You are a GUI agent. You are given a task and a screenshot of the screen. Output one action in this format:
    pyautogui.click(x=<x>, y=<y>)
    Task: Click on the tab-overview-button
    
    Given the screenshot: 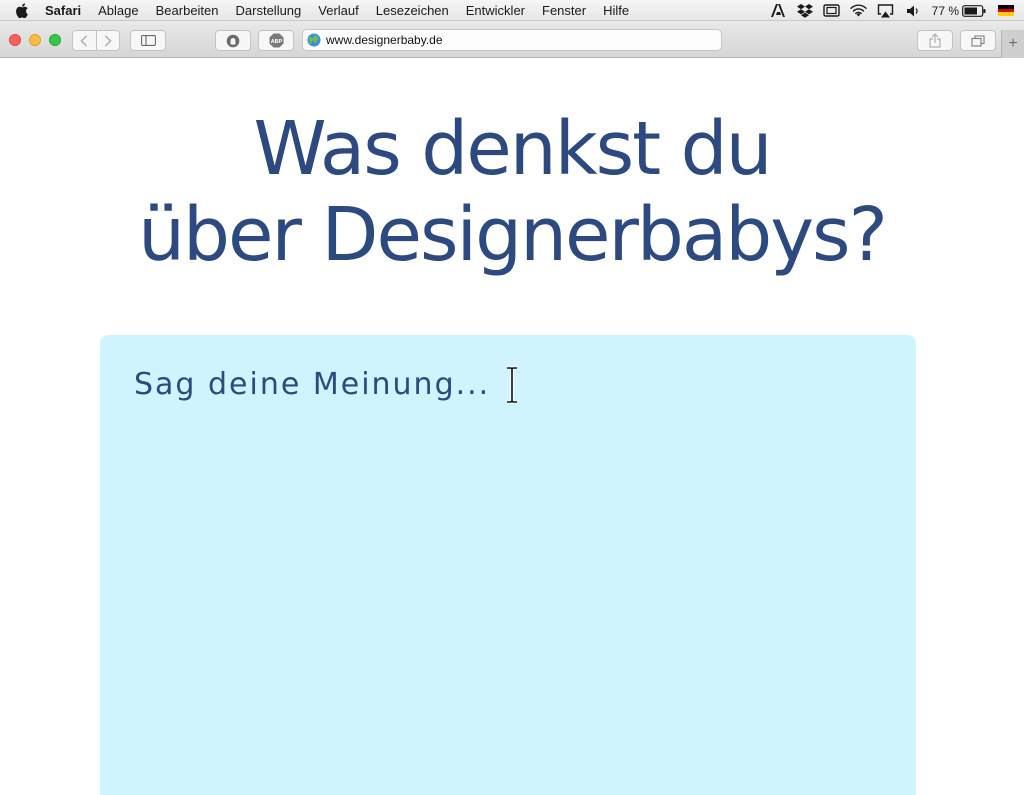 What is the action you would take?
    pyautogui.click(x=978, y=40)
    